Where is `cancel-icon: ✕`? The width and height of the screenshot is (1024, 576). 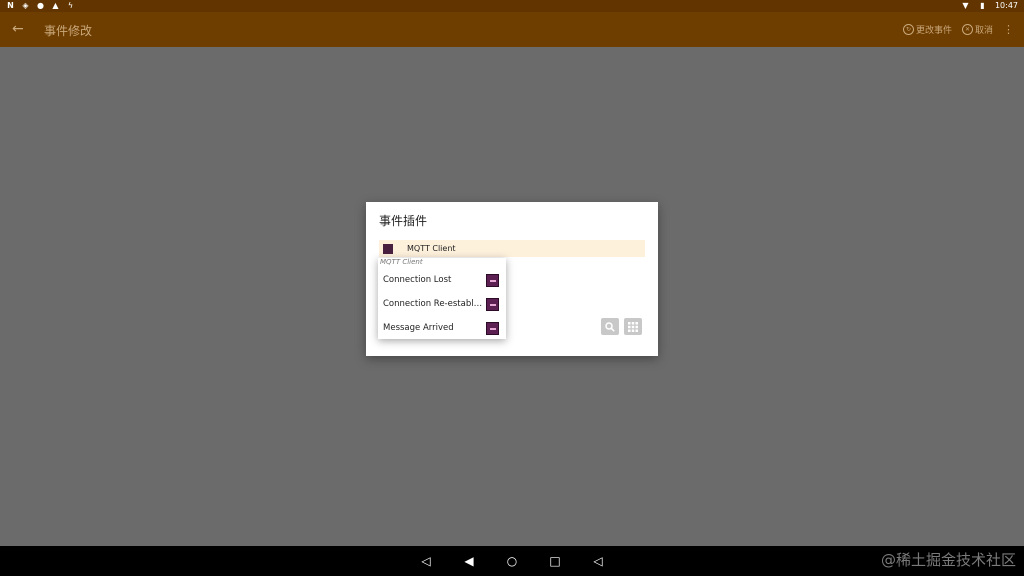 cancel-icon: ✕ is located at coordinates (967, 29).